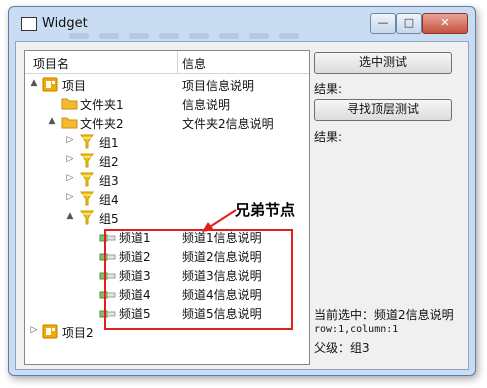  I want to click on window-title: Widget, so click(65, 23).